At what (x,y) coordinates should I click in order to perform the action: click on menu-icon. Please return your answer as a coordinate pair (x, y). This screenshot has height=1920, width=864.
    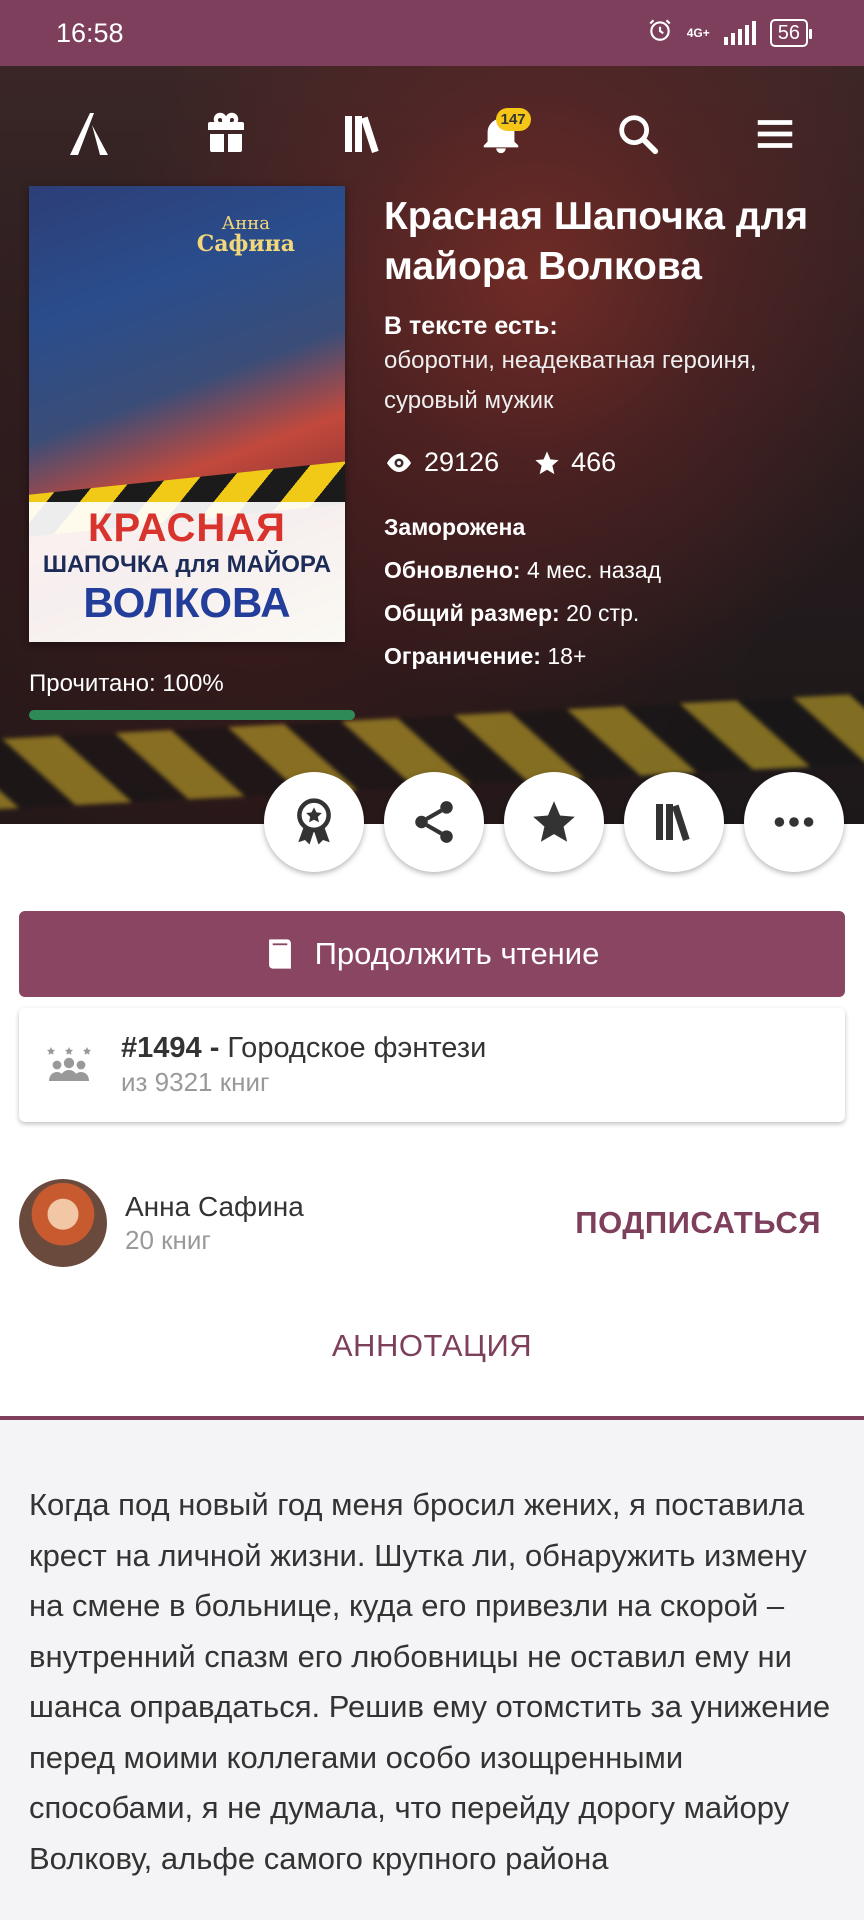
    Looking at the image, I should click on (775, 134).